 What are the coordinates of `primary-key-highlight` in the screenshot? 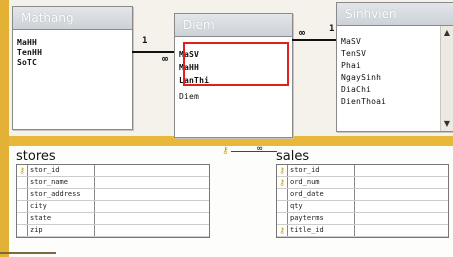 It's located at (236, 64).